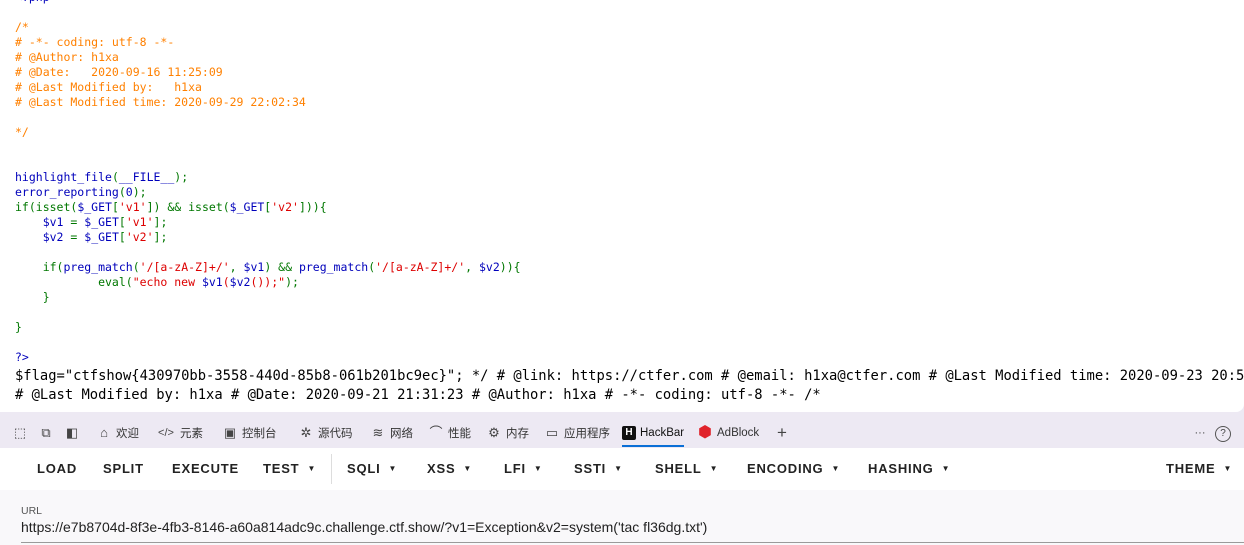 The height and width of the screenshot is (545, 1244). I want to click on lfi-label: LFI, so click(515, 468).